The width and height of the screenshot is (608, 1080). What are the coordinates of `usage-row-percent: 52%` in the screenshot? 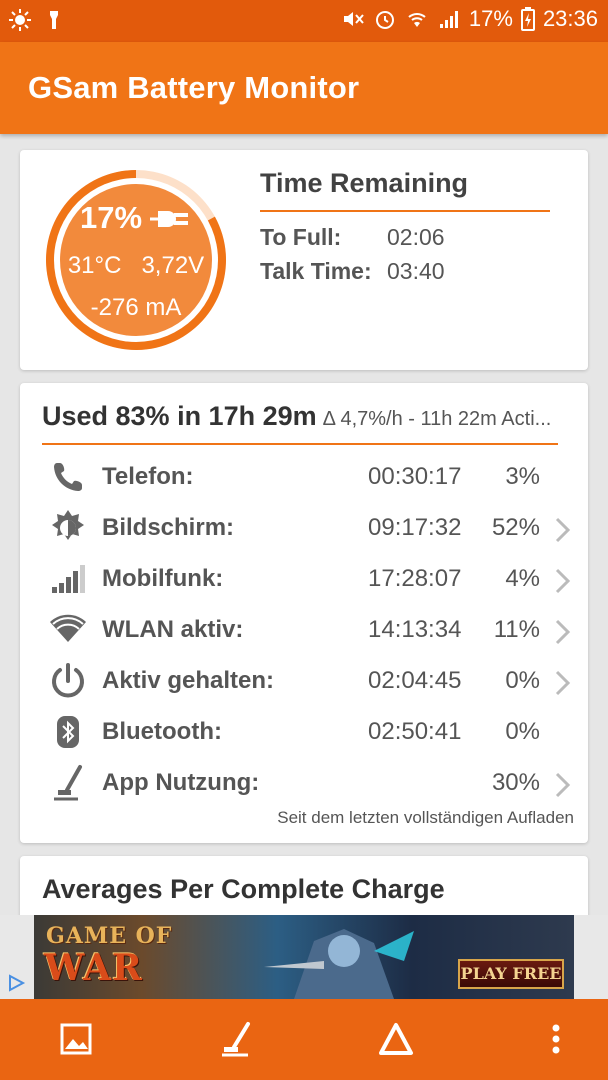 It's located at (515, 527).